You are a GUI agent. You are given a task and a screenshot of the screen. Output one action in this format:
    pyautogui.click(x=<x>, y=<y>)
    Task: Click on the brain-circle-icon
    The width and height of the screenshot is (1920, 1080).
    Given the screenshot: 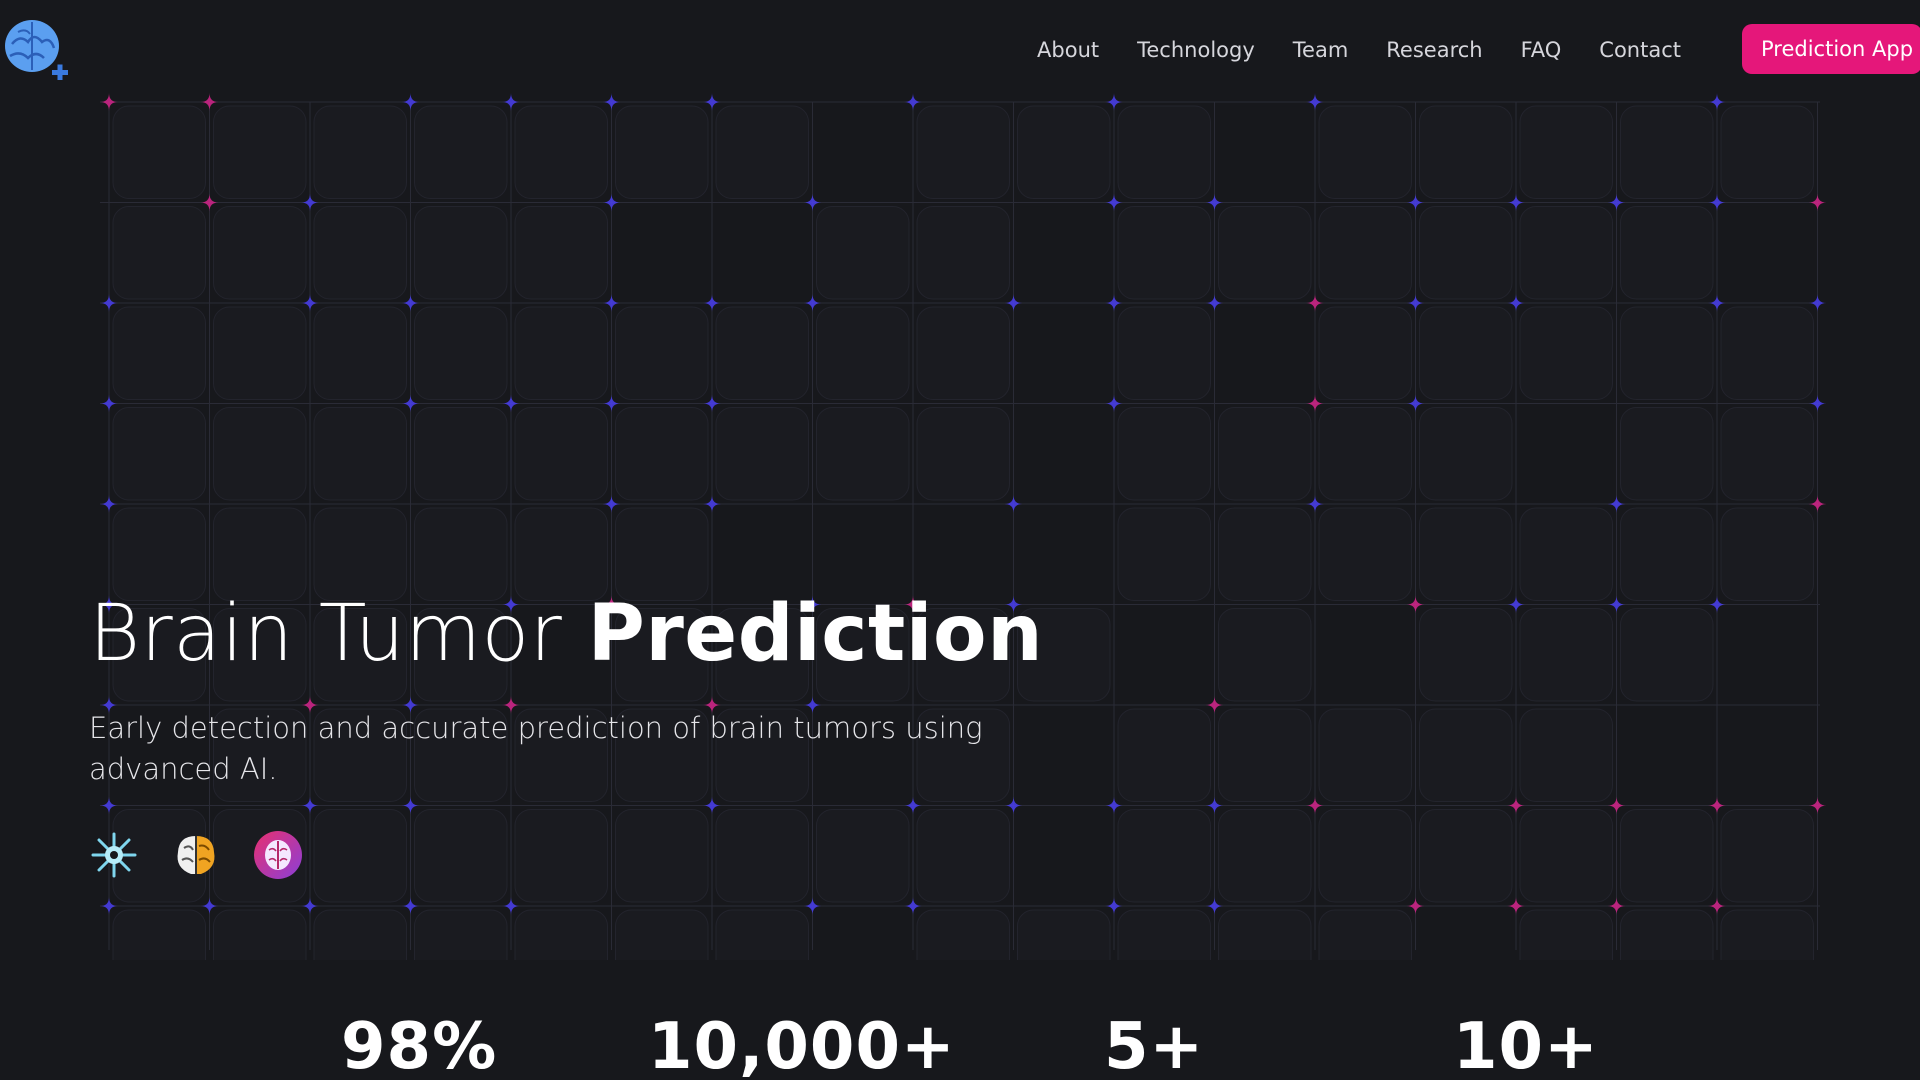 What is the action you would take?
    pyautogui.click(x=278, y=855)
    